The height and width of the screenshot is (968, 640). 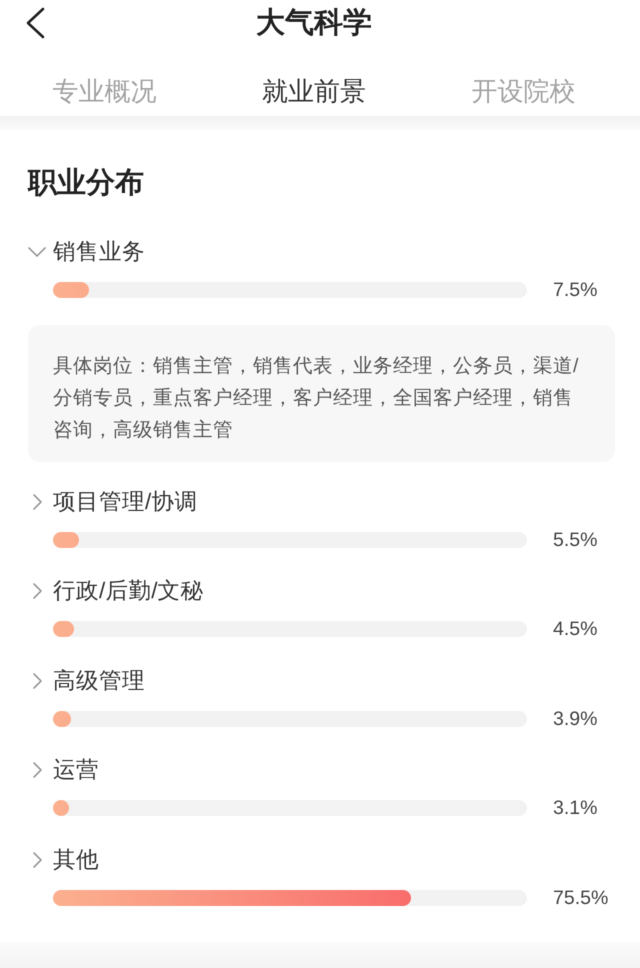 I want to click on career-name: 行政/后勤/文秘, so click(x=128, y=591).